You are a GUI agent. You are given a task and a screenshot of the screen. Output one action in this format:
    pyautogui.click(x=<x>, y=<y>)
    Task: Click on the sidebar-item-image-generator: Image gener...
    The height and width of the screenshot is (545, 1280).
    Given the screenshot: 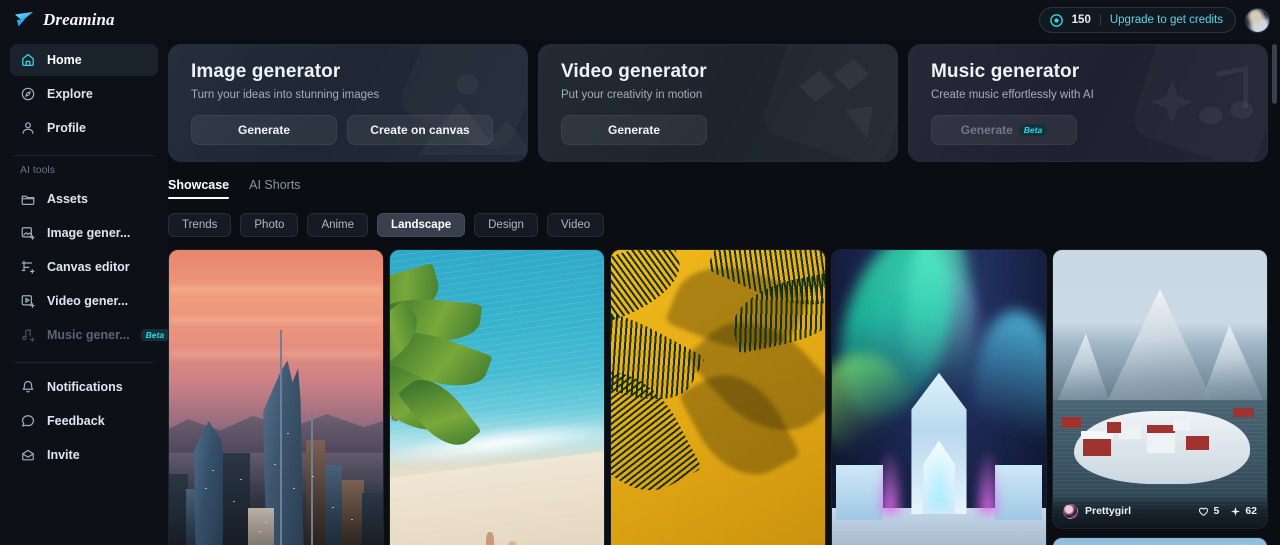 What is the action you would take?
    pyautogui.click(x=84, y=233)
    